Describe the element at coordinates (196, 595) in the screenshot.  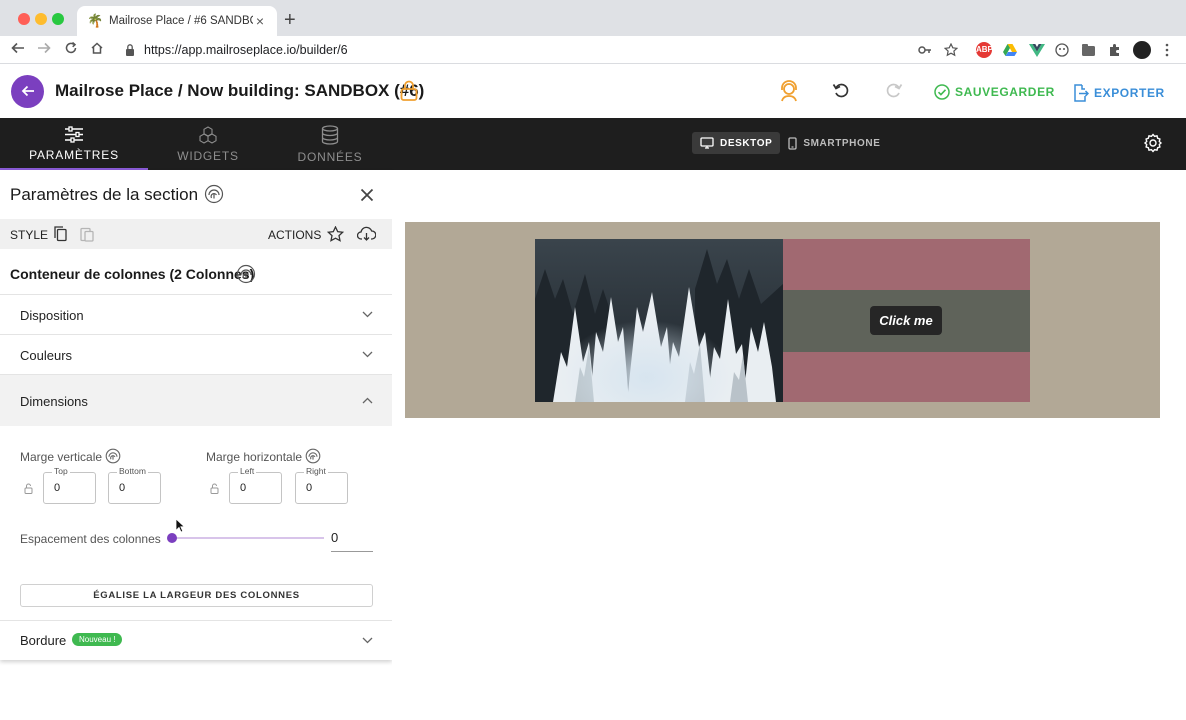
I see `equalize-columns-button: ÉGALISE LA LARGEUR DES COLONNES` at that location.